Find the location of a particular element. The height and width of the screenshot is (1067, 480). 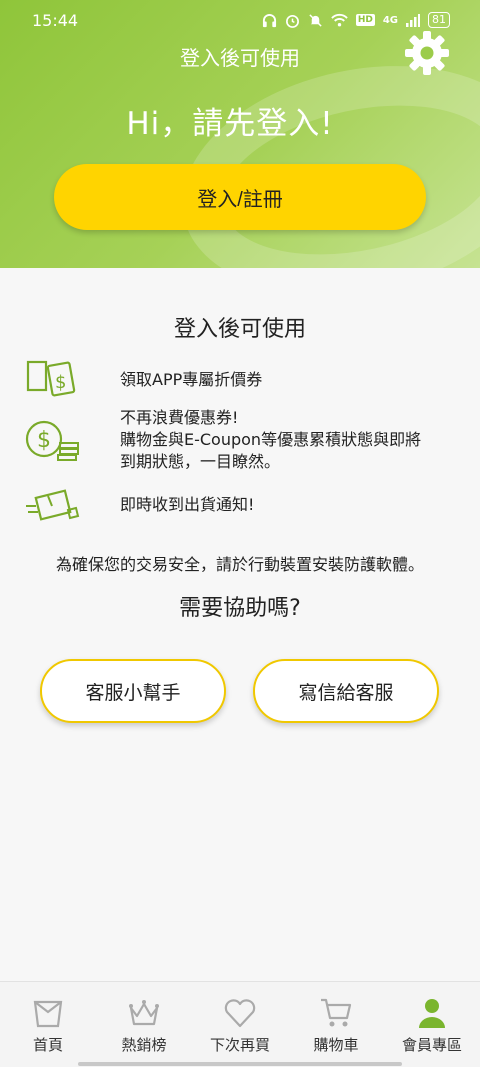

login-register-button: 登入/註冊 is located at coordinates (240, 197).